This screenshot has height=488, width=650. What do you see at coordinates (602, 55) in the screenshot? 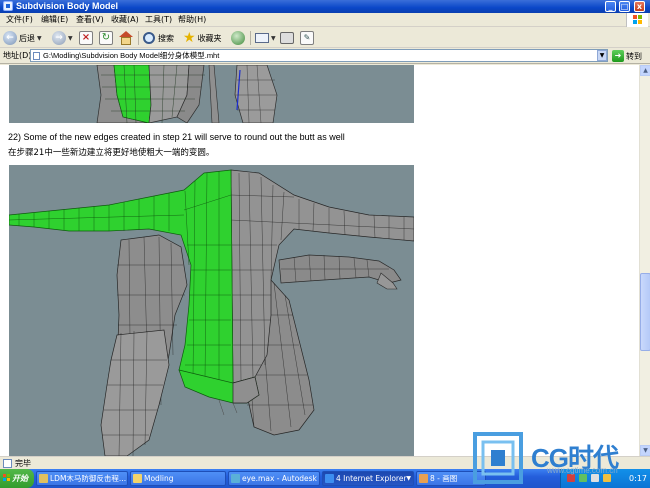
I see `address-dropdown-icon: ▼` at bounding box center [602, 55].